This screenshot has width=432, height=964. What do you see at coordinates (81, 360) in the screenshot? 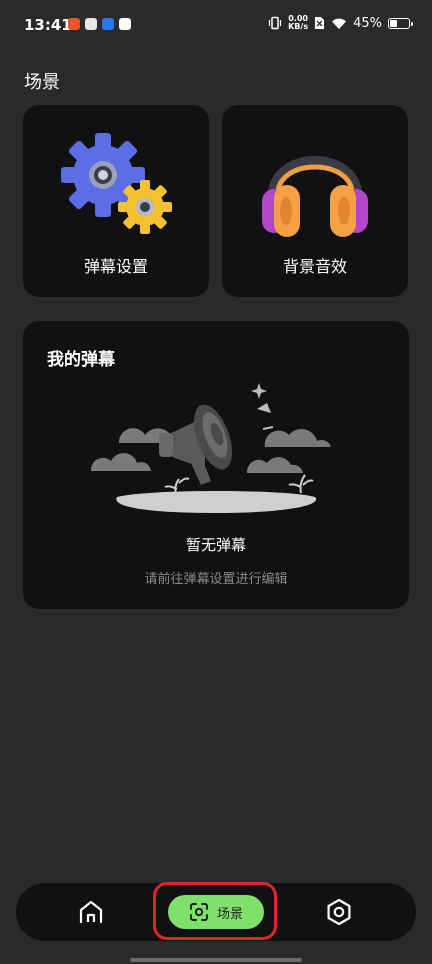
I see `my-danmaku-title: 我的弹幕` at bounding box center [81, 360].